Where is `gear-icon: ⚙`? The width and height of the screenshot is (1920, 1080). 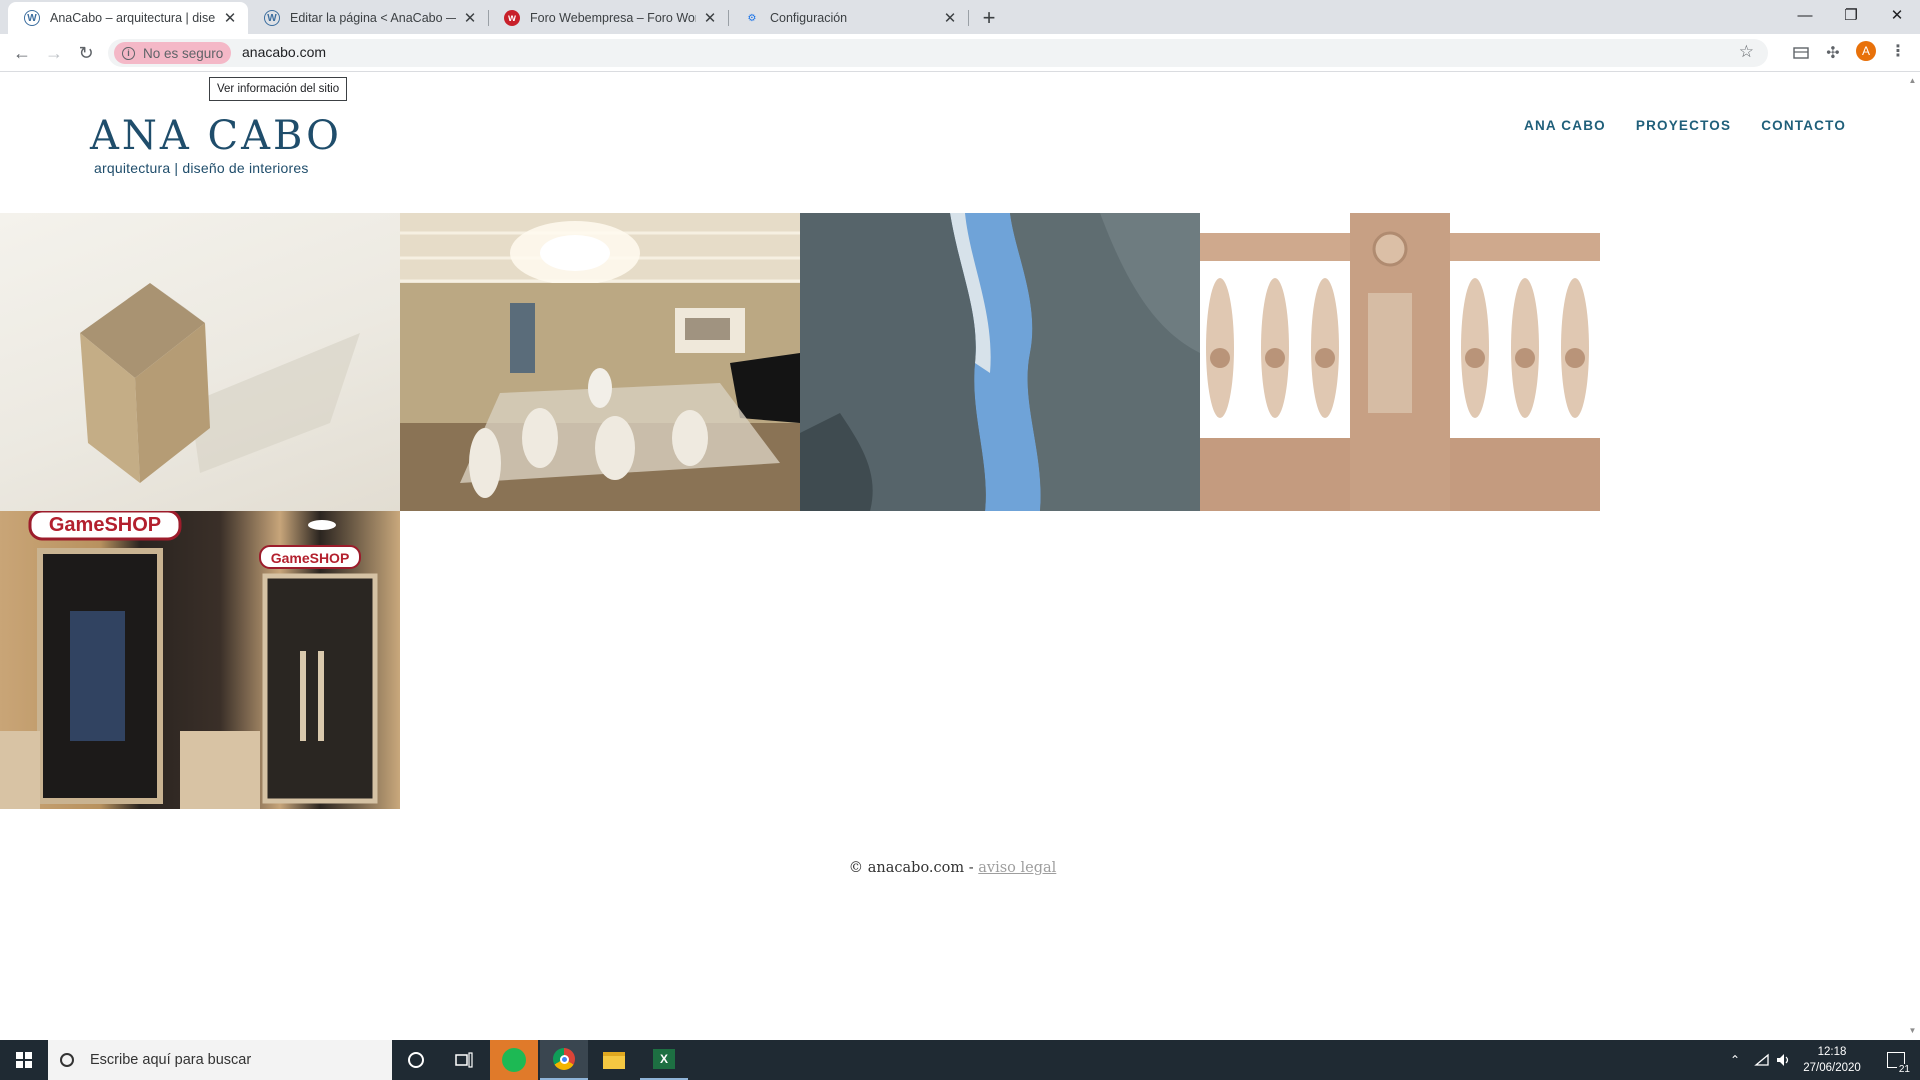
gear-icon: ⚙ is located at coordinates (752, 18).